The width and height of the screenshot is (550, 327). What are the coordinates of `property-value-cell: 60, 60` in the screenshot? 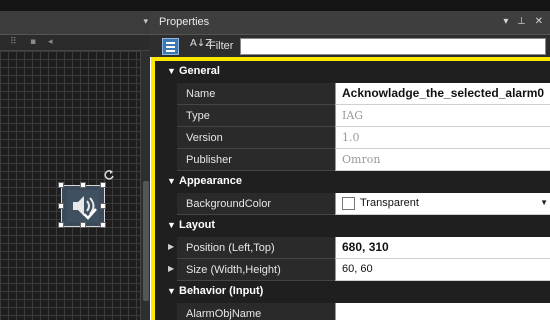 It's located at (442, 270).